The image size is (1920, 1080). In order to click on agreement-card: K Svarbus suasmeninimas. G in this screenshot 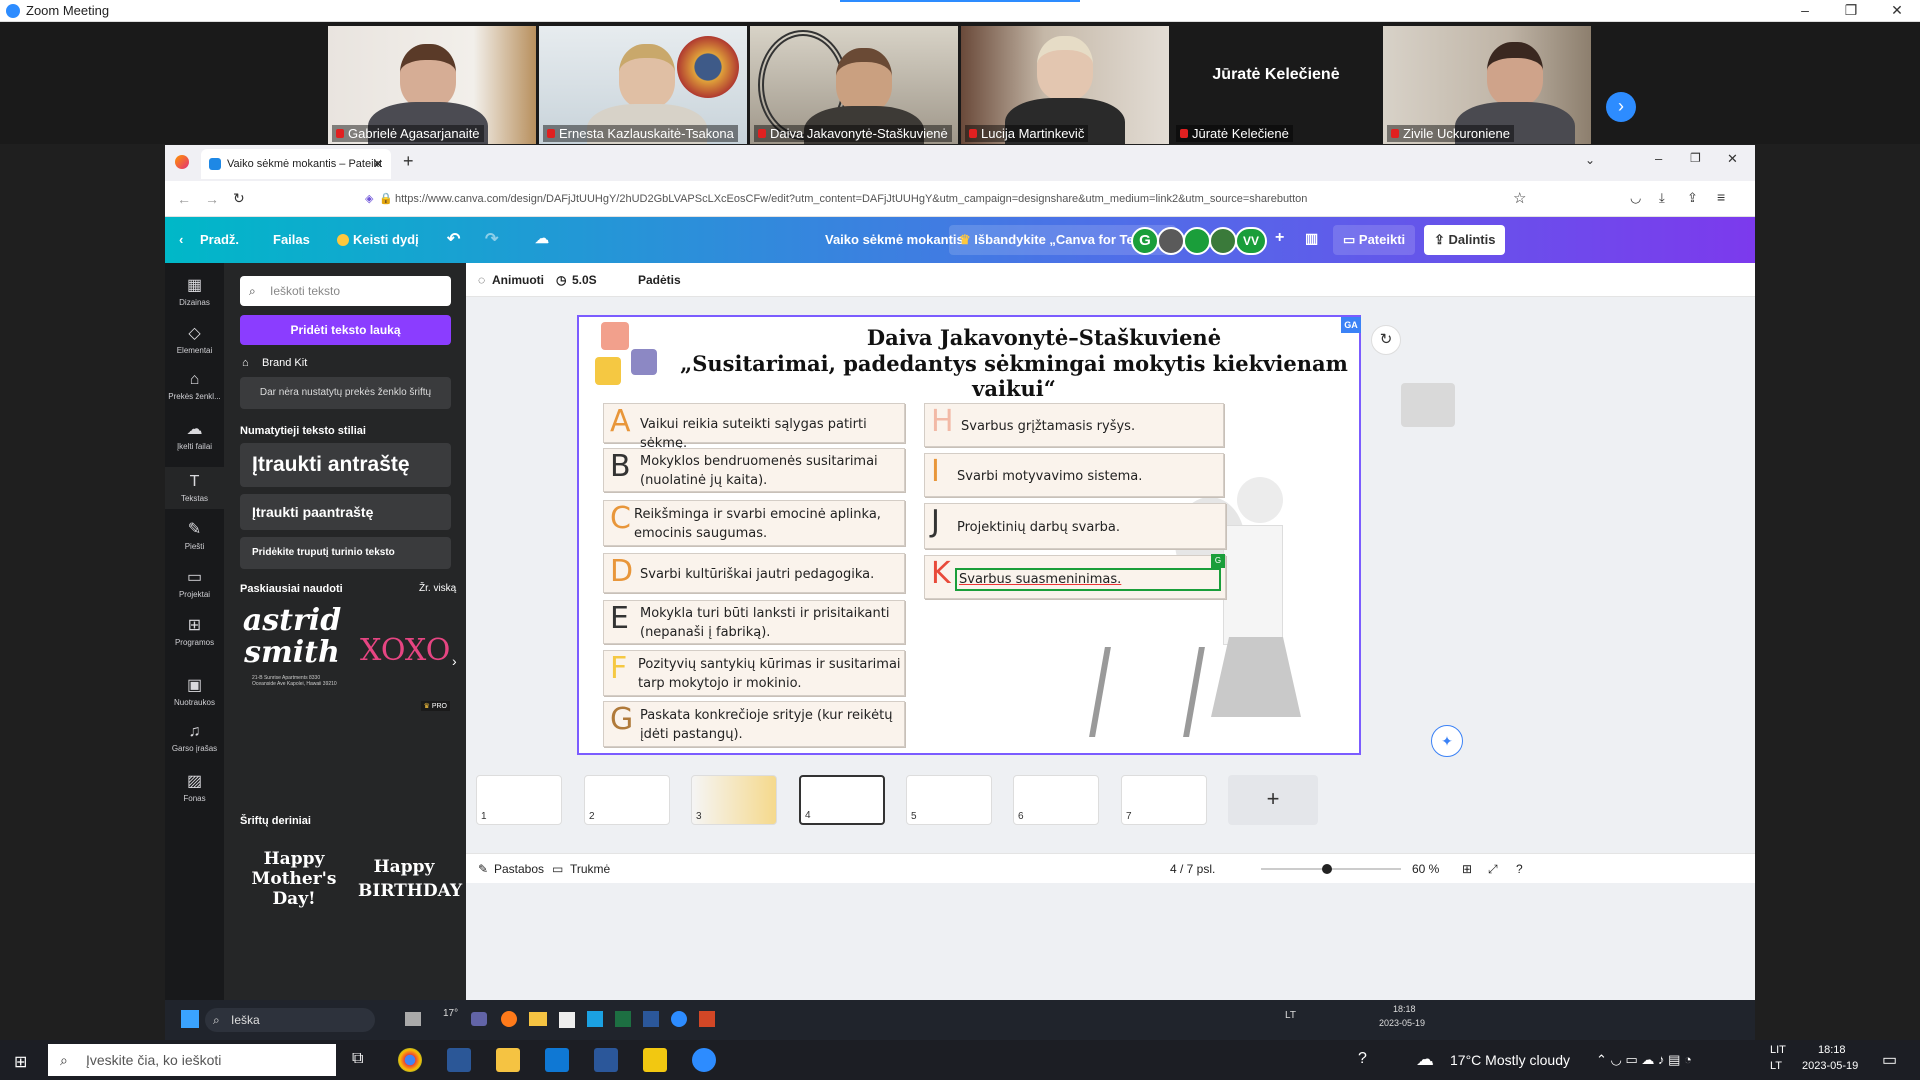, I will do `click(1075, 576)`.